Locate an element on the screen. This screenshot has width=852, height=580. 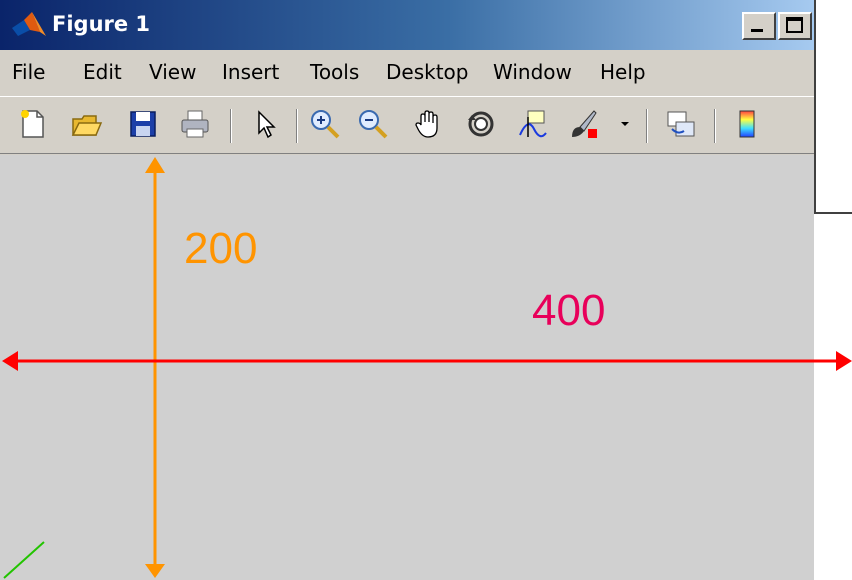
minimize-icon is located at coordinates (757, 30).